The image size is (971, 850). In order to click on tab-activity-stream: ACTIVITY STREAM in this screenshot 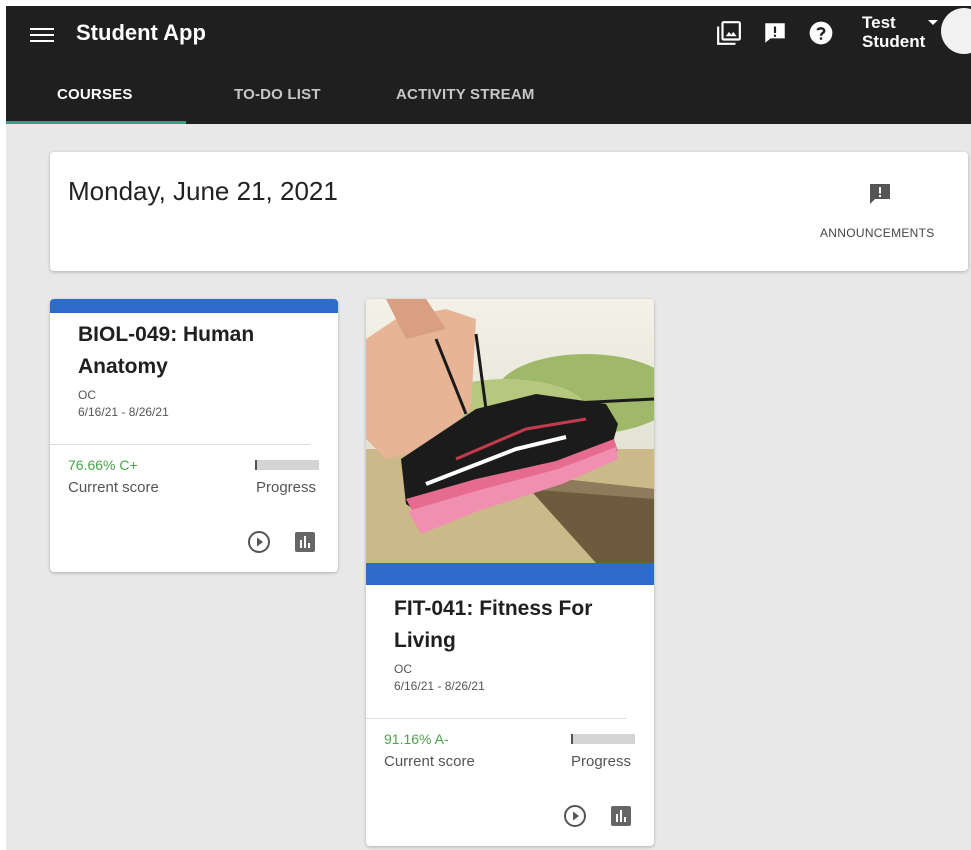, I will do `click(465, 105)`.